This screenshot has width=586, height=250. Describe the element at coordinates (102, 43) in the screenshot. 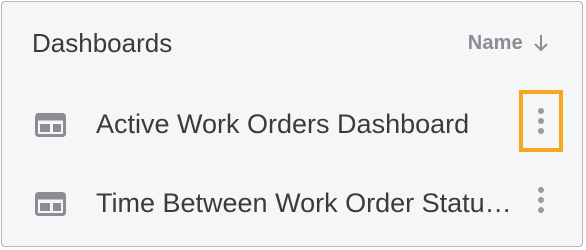

I see `panel-title: Dashboards` at that location.